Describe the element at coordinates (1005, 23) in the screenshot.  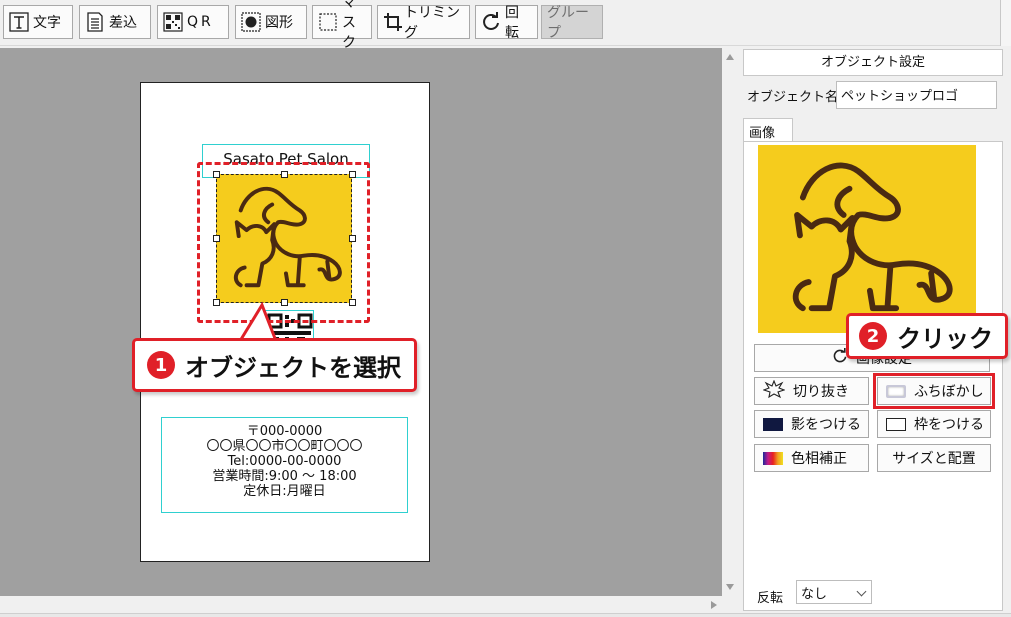
I see `toolbar-end` at that location.